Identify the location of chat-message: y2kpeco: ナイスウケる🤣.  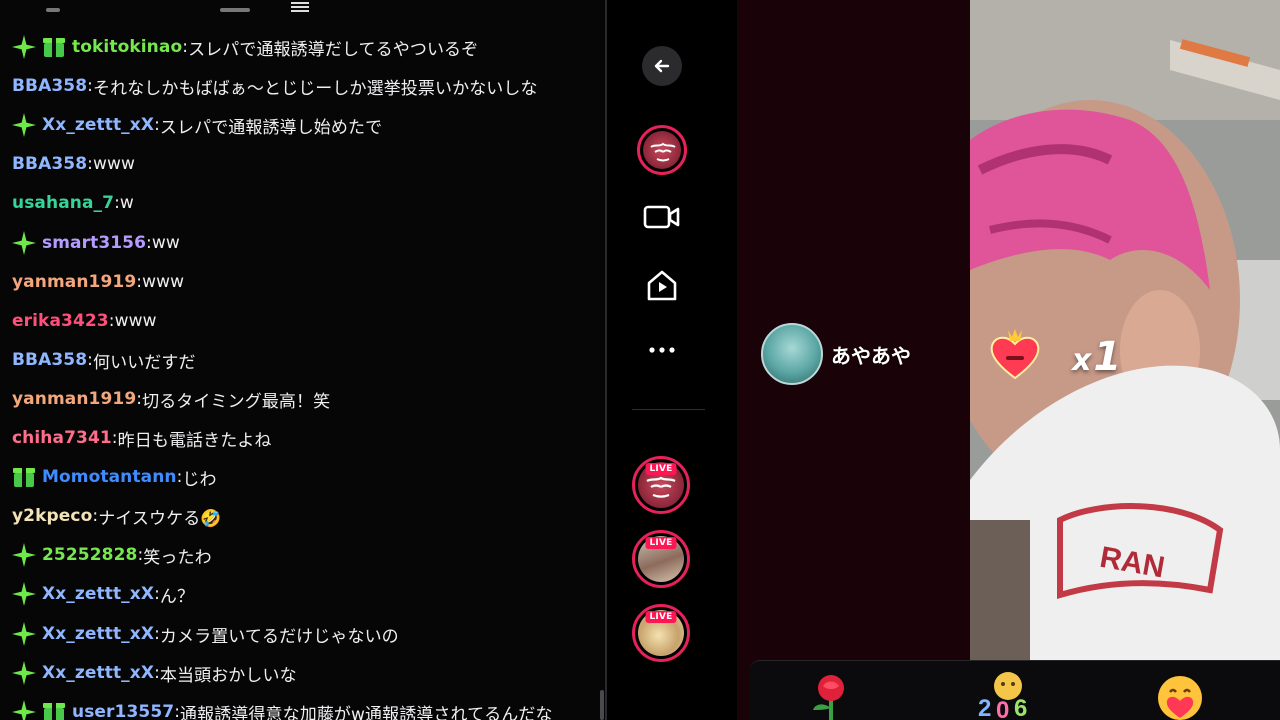
(117, 516).